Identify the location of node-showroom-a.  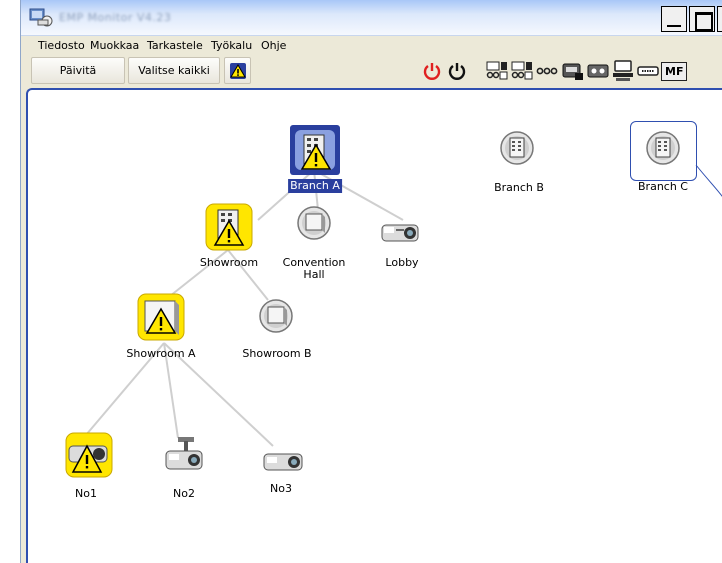
(161, 317).